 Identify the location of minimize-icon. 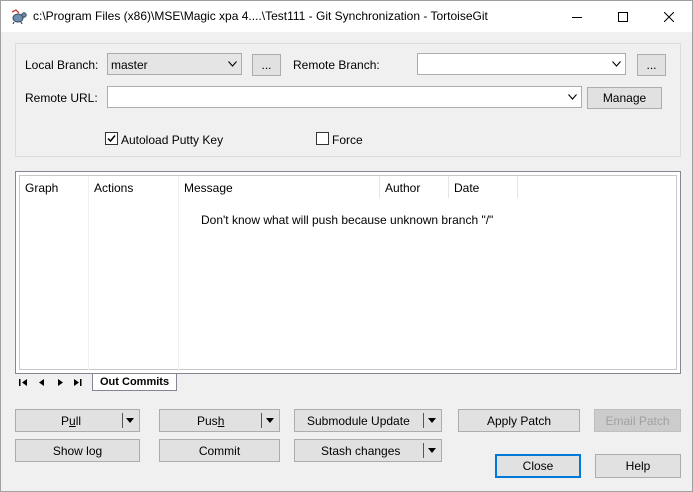
(577, 17).